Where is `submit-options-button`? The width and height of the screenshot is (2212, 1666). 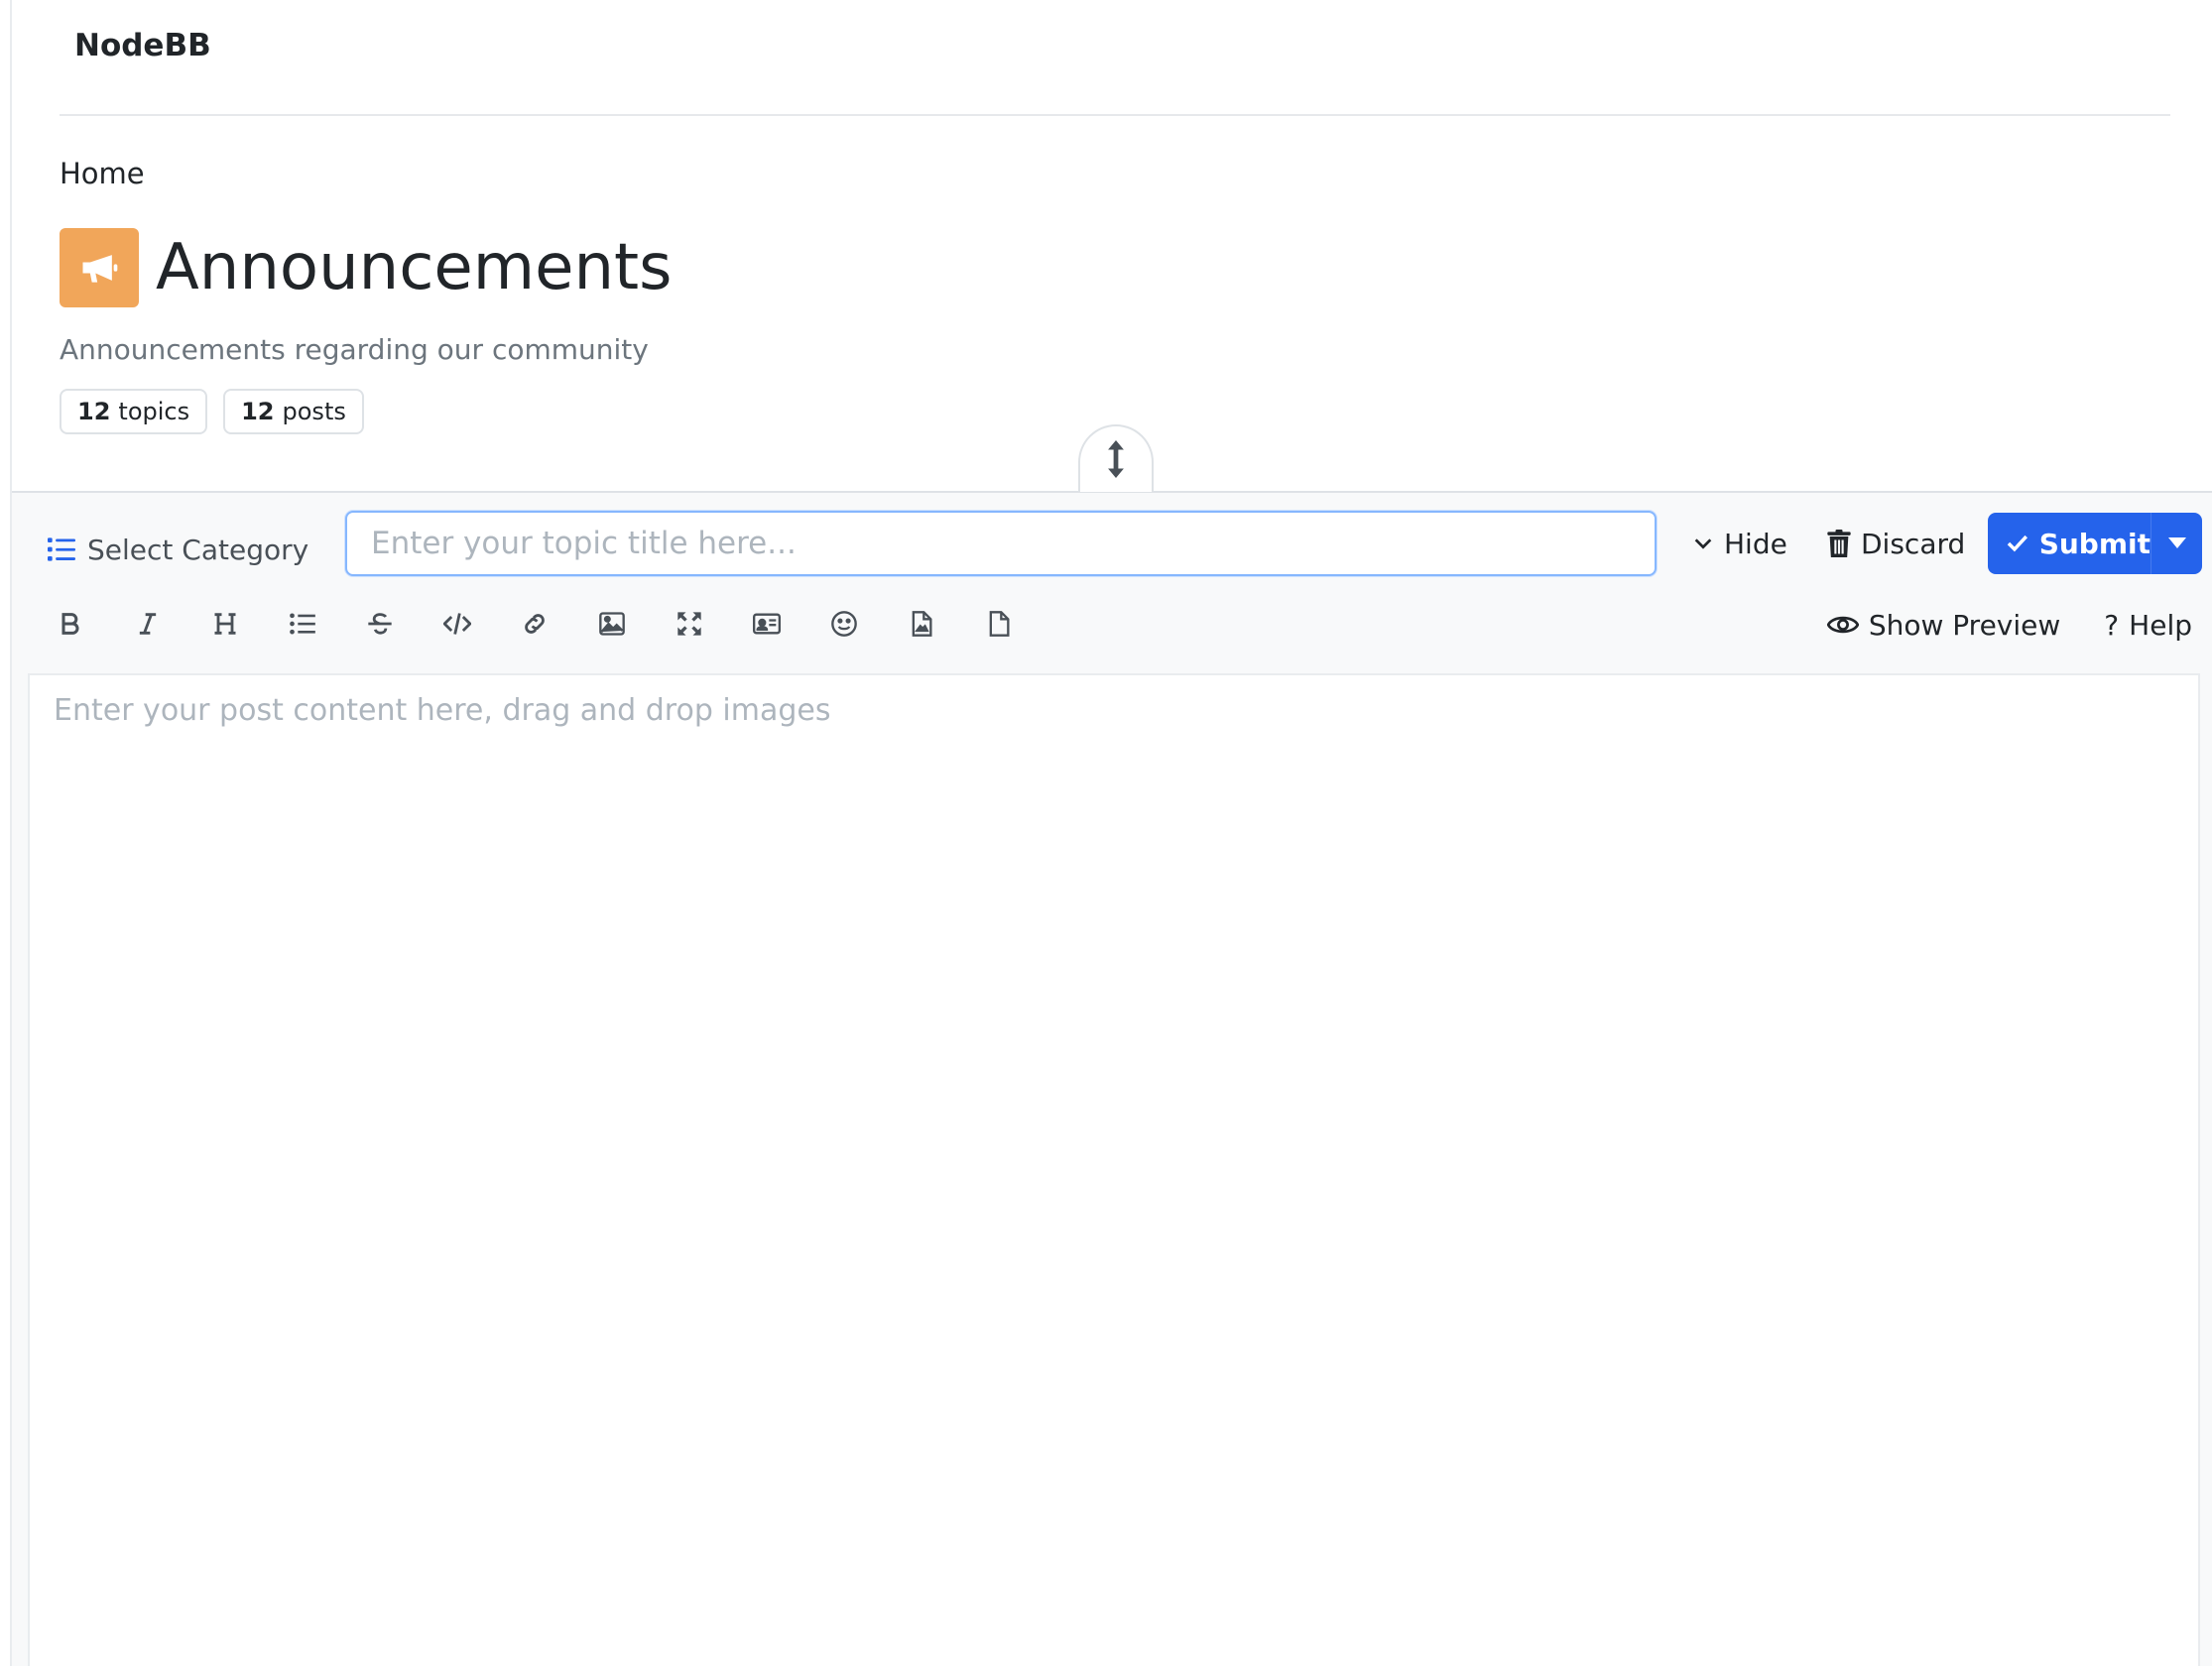
submit-options-button is located at coordinates (2176, 543).